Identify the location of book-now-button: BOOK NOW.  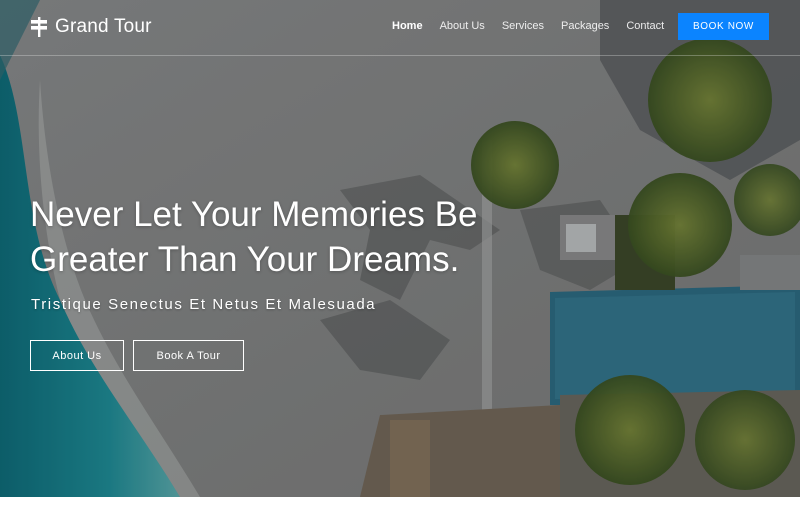
(723, 26).